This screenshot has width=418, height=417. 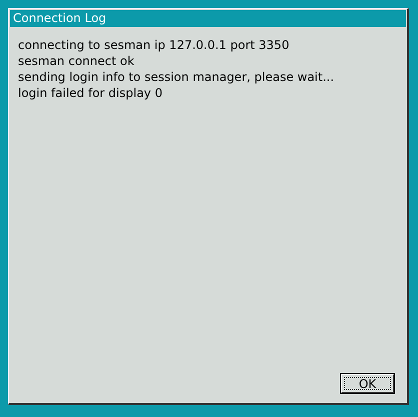 What do you see at coordinates (91, 93) in the screenshot?
I see `log-line: login failed for display 0` at bounding box center [91, 93].